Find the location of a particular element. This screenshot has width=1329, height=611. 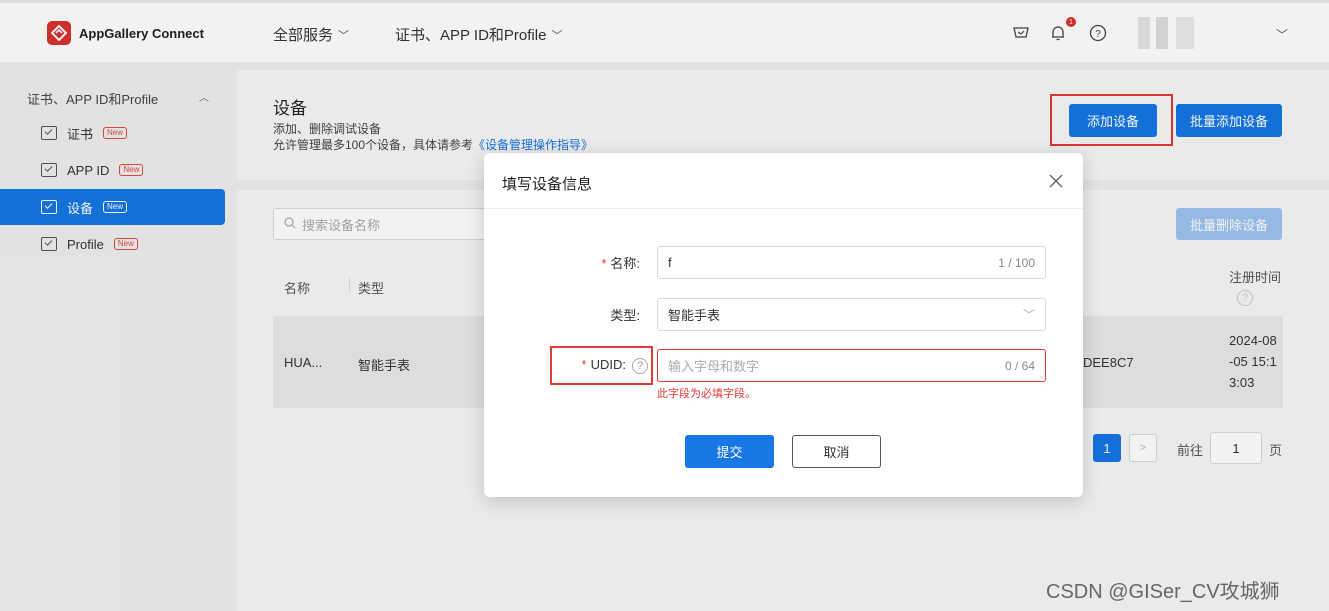

udid-input: 输入字母和数字 0 / 64 is located at coordinates (851, 365).